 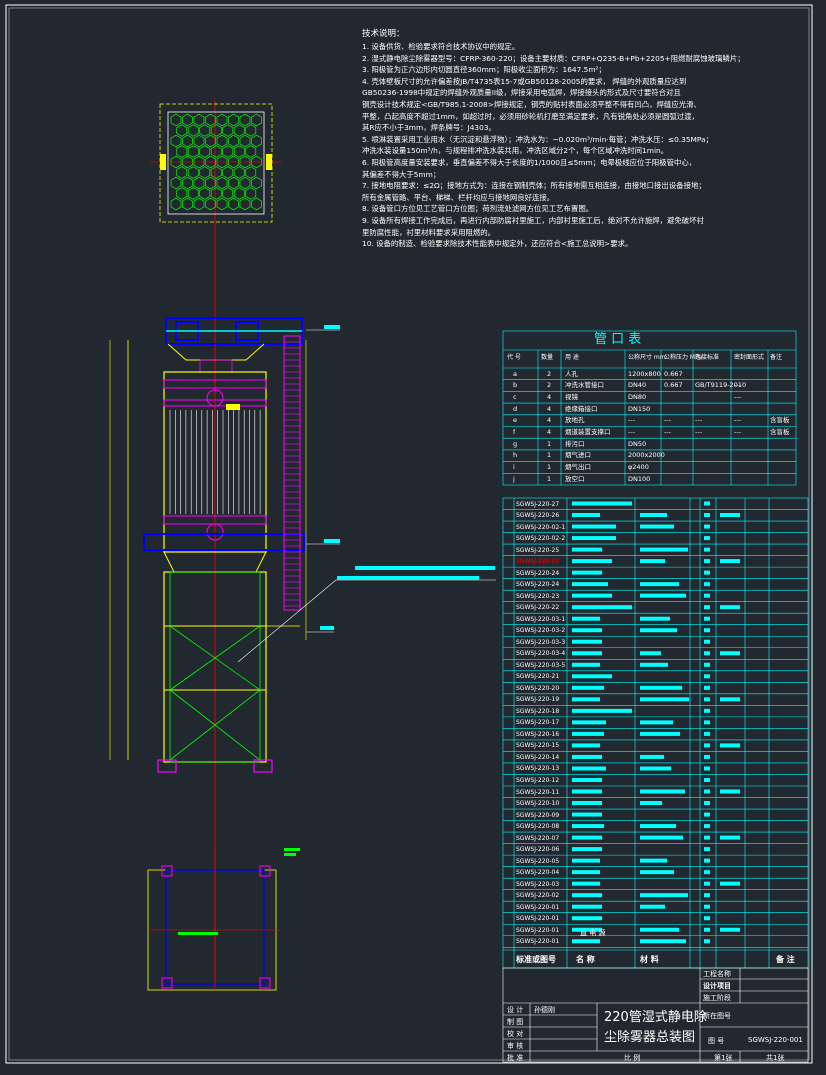 What do you see at coordinates (514, 432) in the screenshot?
I see `nozzle-cell: f` at bounding box center [514, 432].